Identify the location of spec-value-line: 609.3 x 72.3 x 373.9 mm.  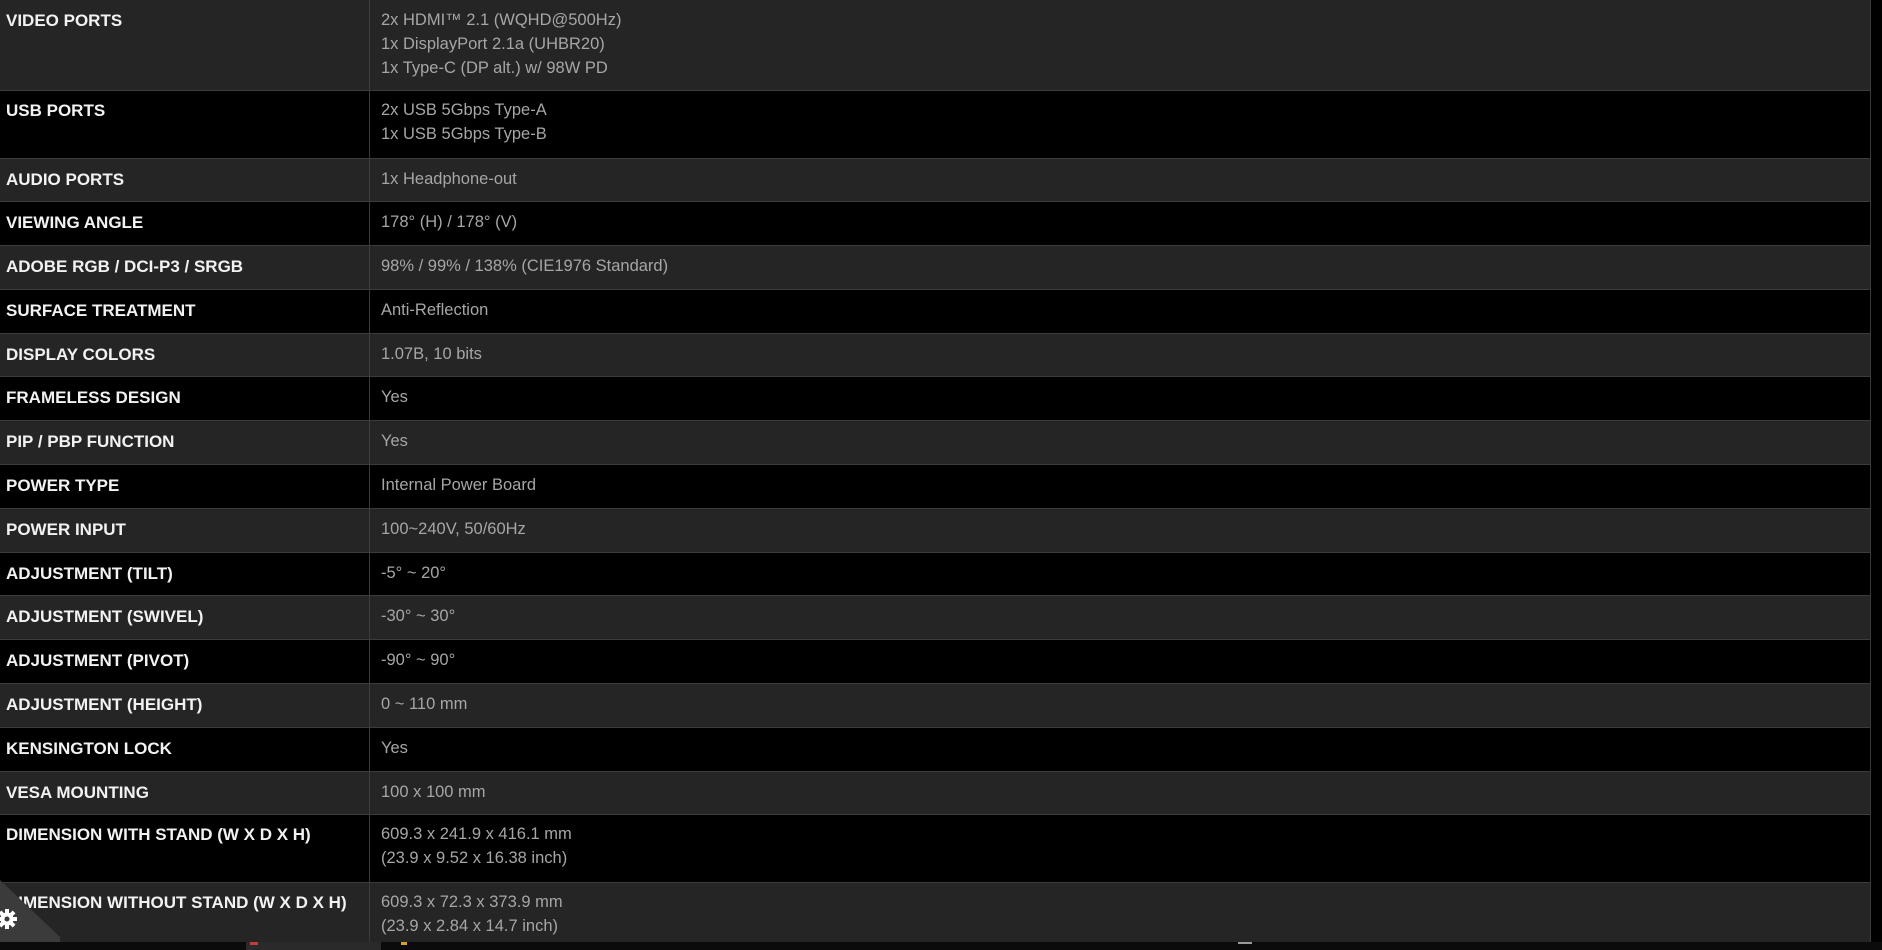
(472, 901).